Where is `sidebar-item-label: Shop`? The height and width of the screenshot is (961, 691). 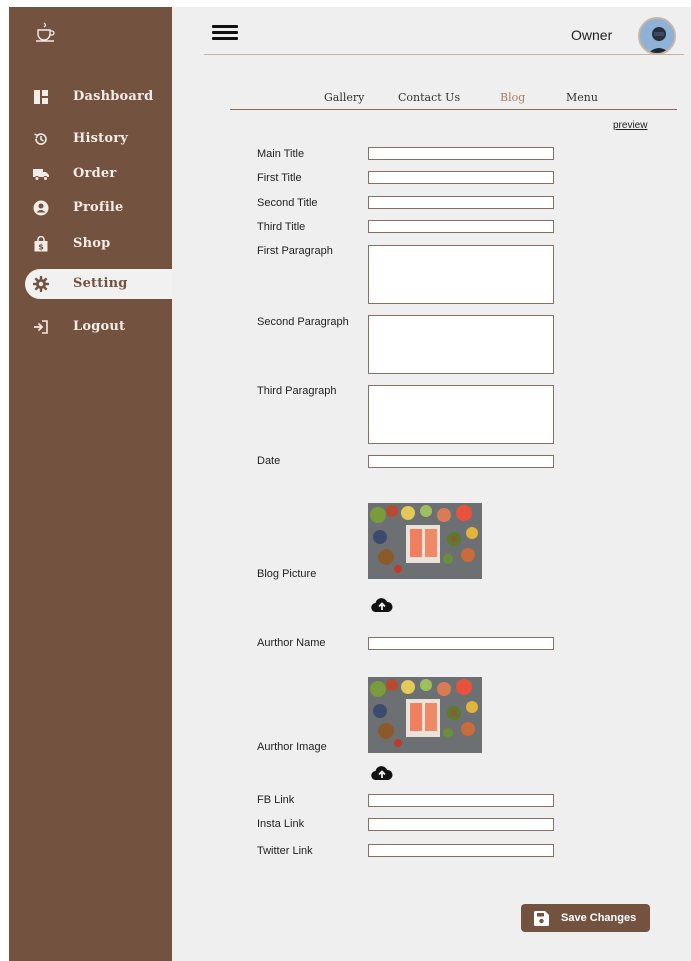
sidebar-item-label: Shop is located at coordinates (92, 243).